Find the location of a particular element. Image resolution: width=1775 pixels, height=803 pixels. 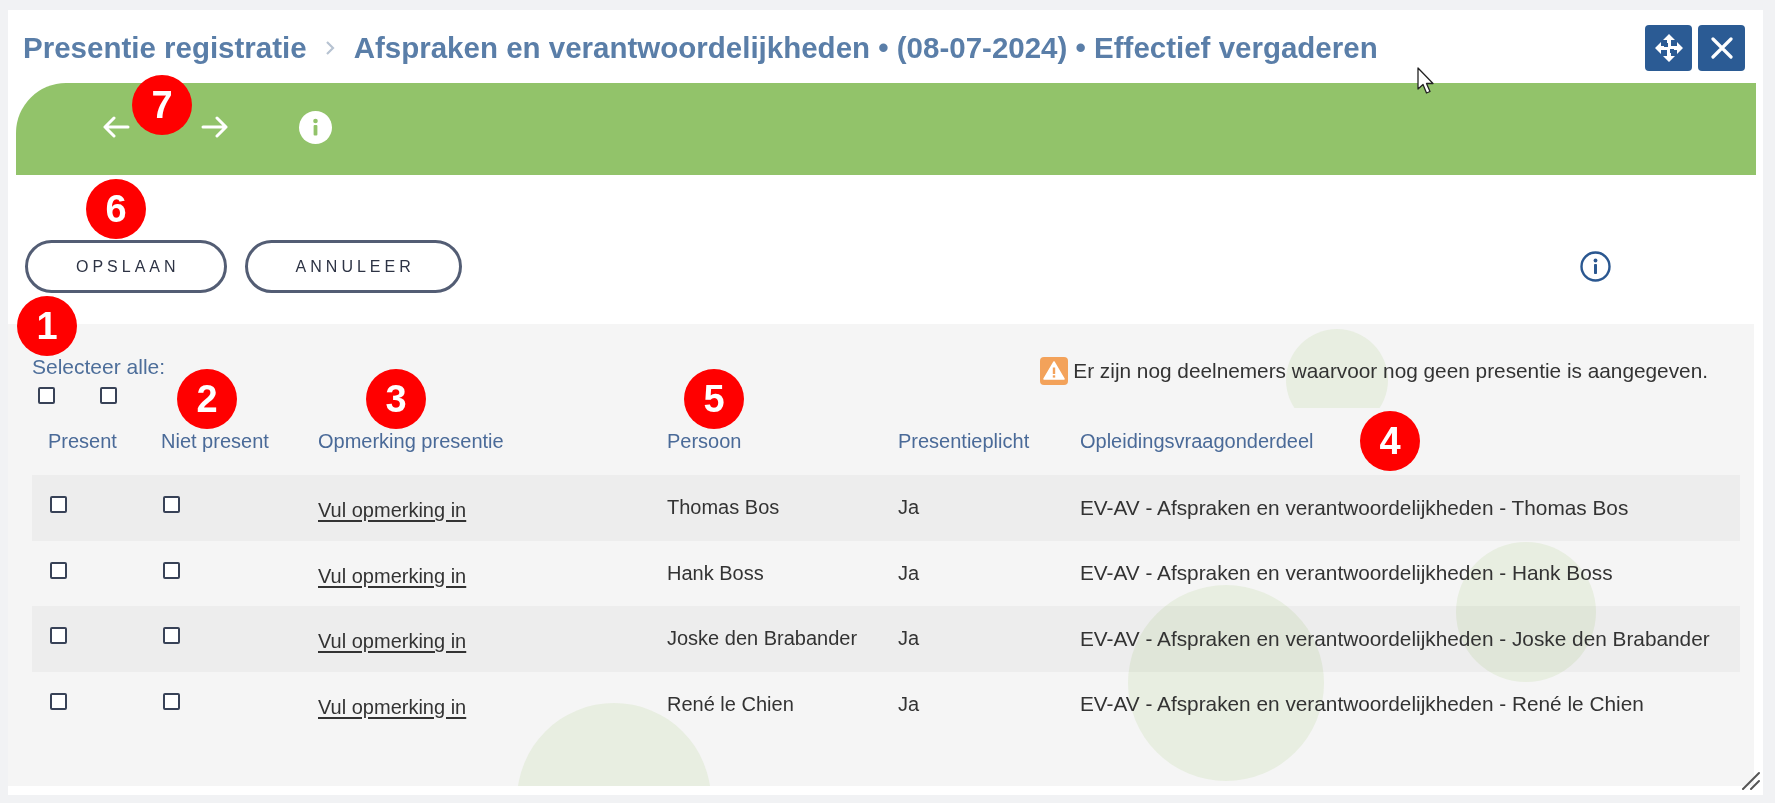

table-cell: René le Chien is located at coordinates (730, 704).